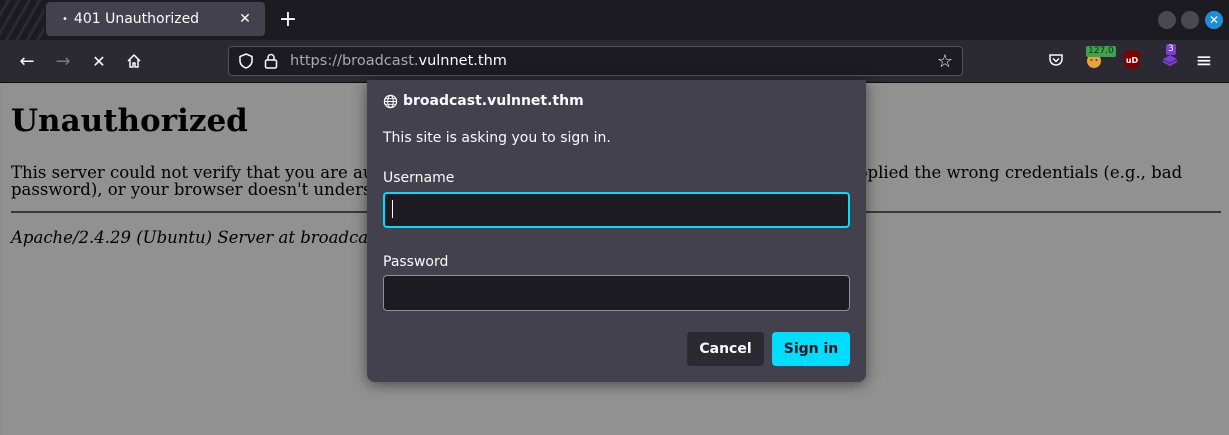  What do you see at coordinates (99, 61) in the screenshot?
I see `stop-button: ✕` at bounding box center [99, 61].